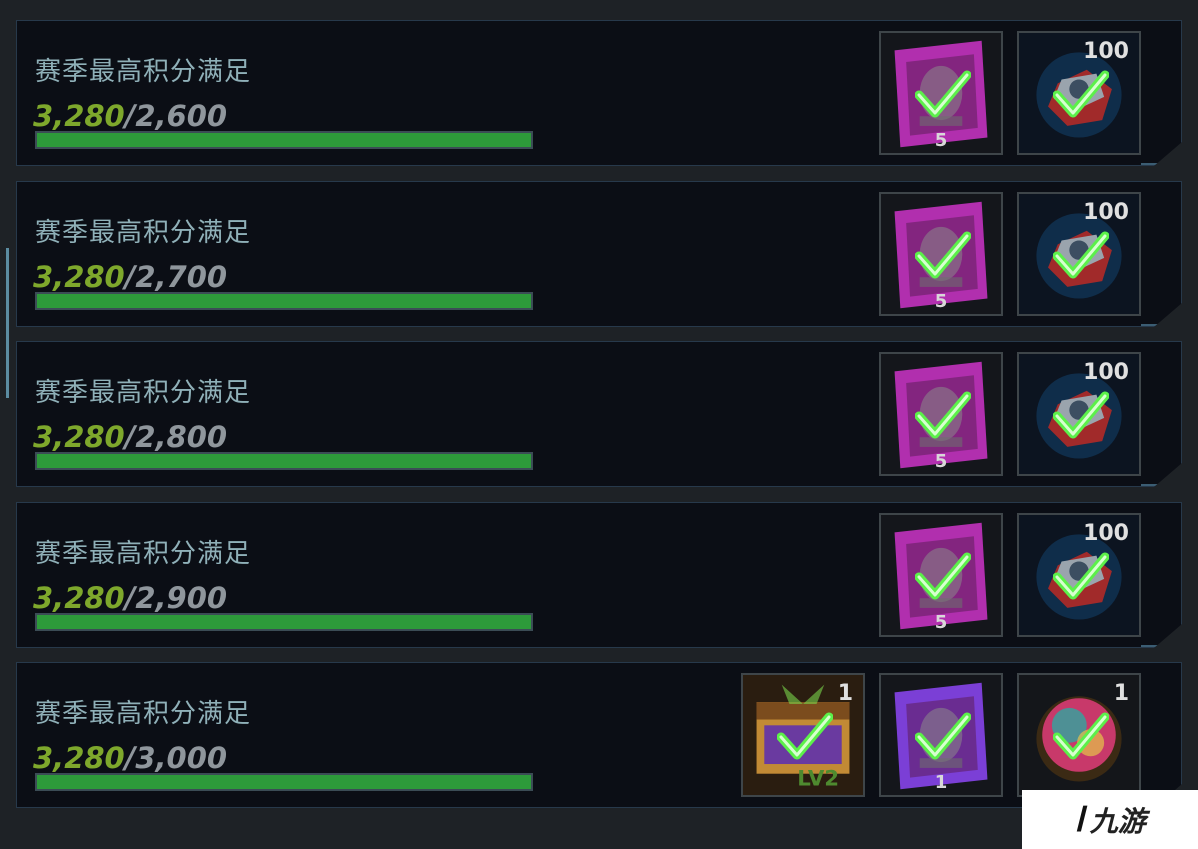 This screenshot has width=1198, height=849. I want to click on watermark-text: 九游, so click(1117, 821).